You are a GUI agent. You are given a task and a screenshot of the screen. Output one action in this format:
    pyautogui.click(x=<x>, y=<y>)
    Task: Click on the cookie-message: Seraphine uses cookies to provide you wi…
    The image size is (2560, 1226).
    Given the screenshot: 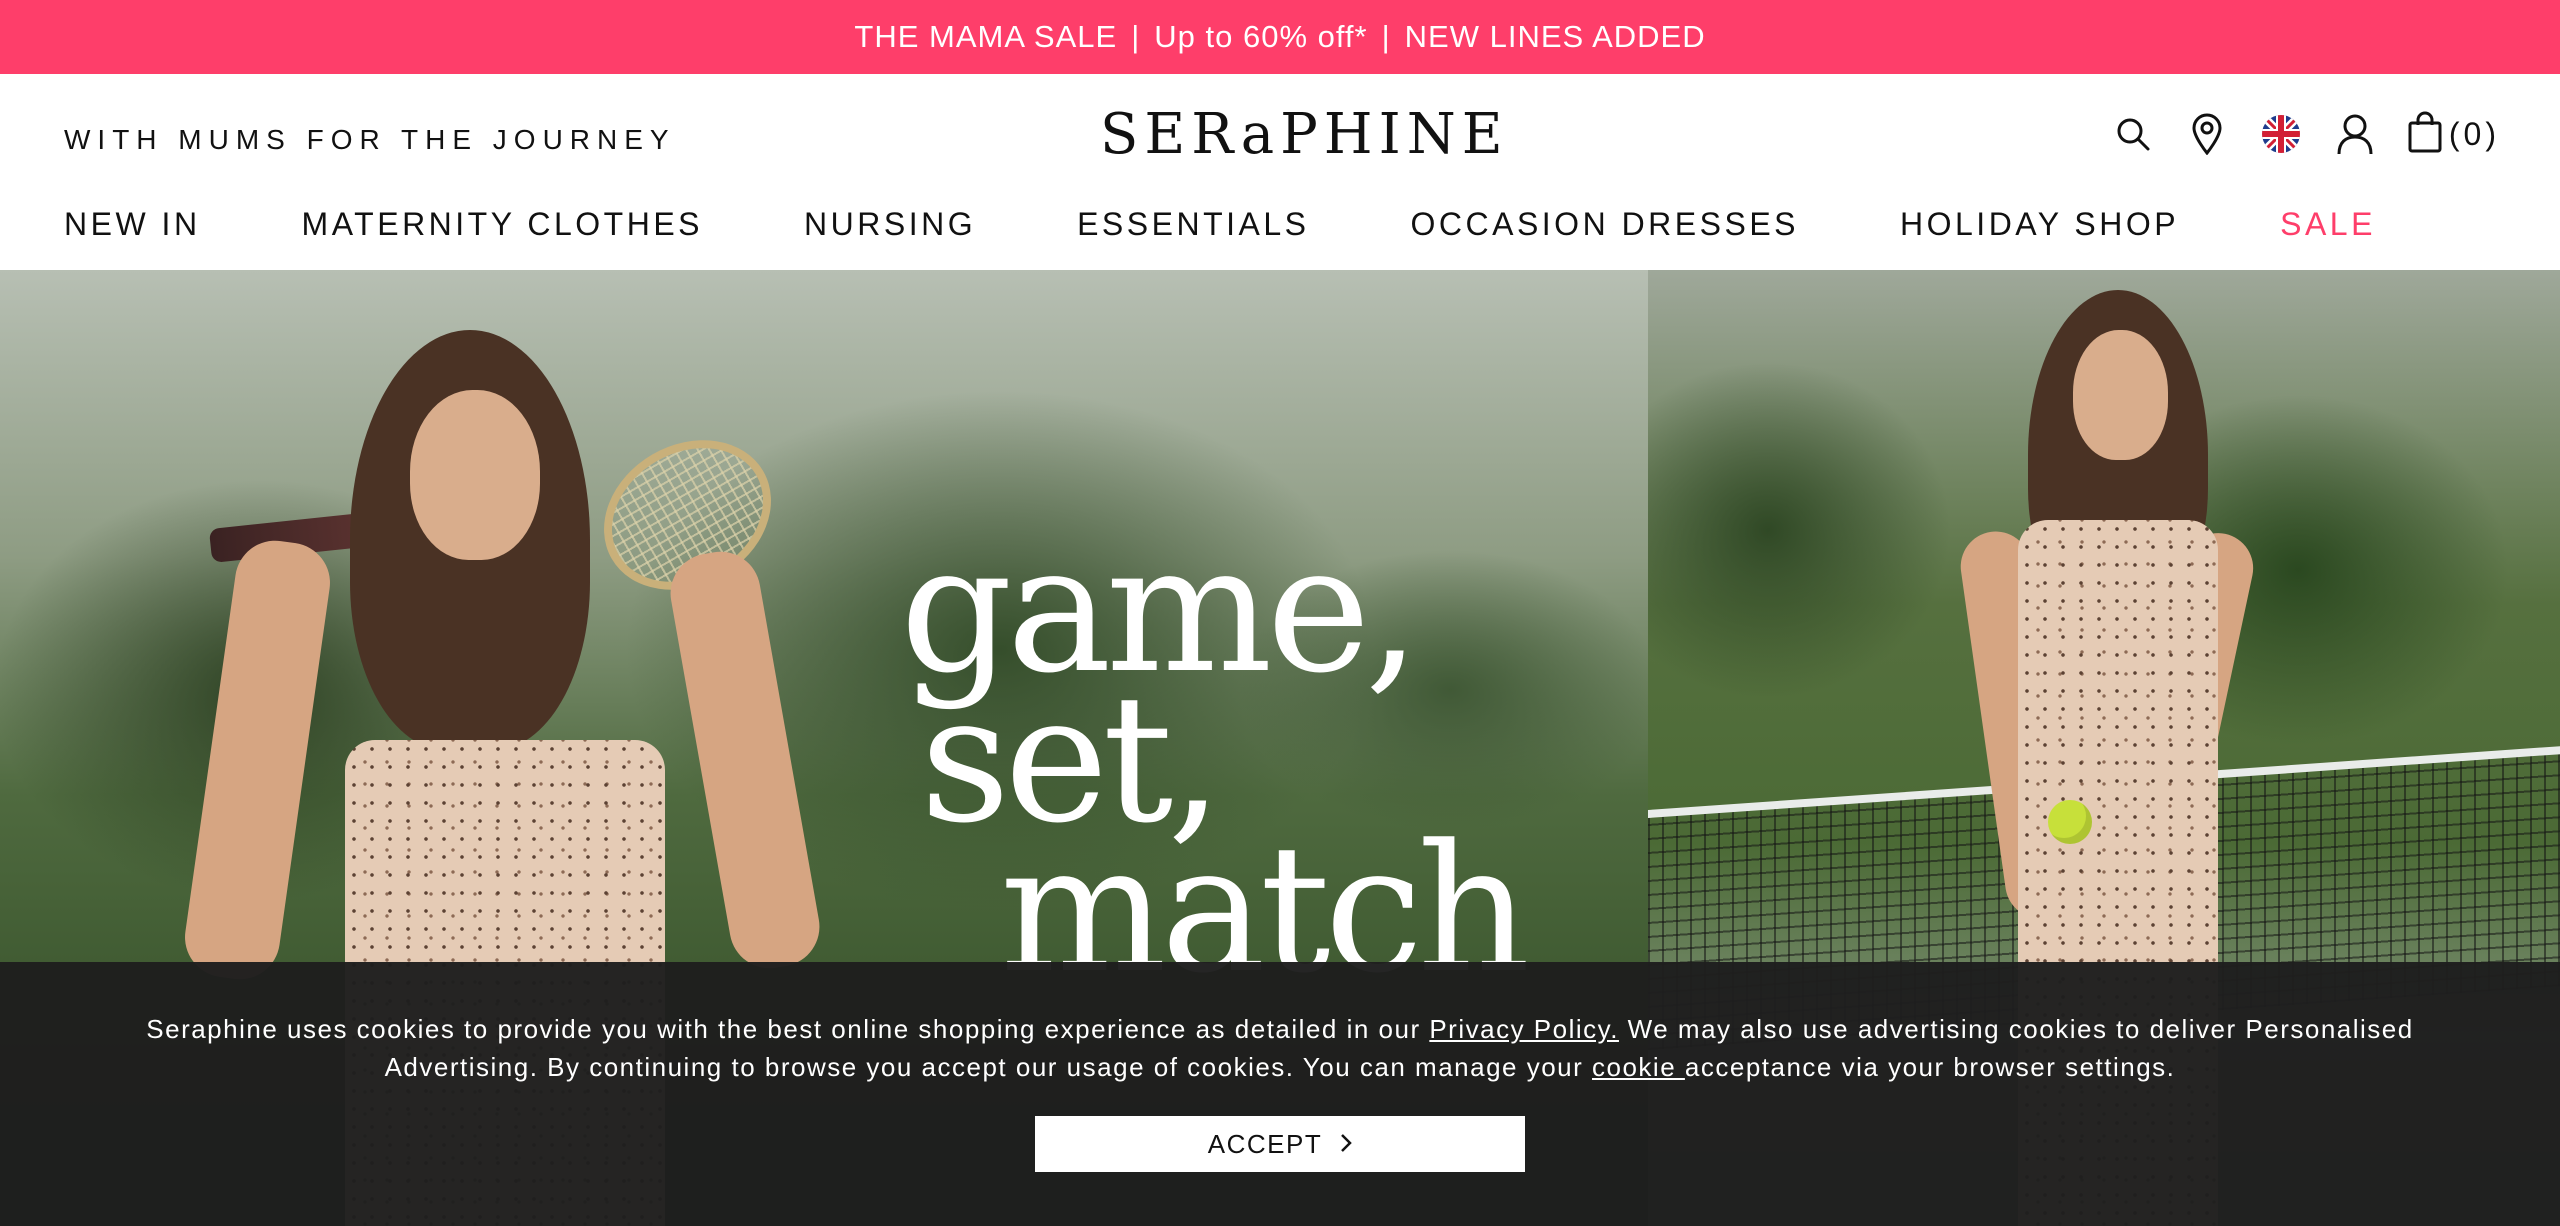 What is the action you would take?
    pyautogui.click(x=1280, y=1048)
    